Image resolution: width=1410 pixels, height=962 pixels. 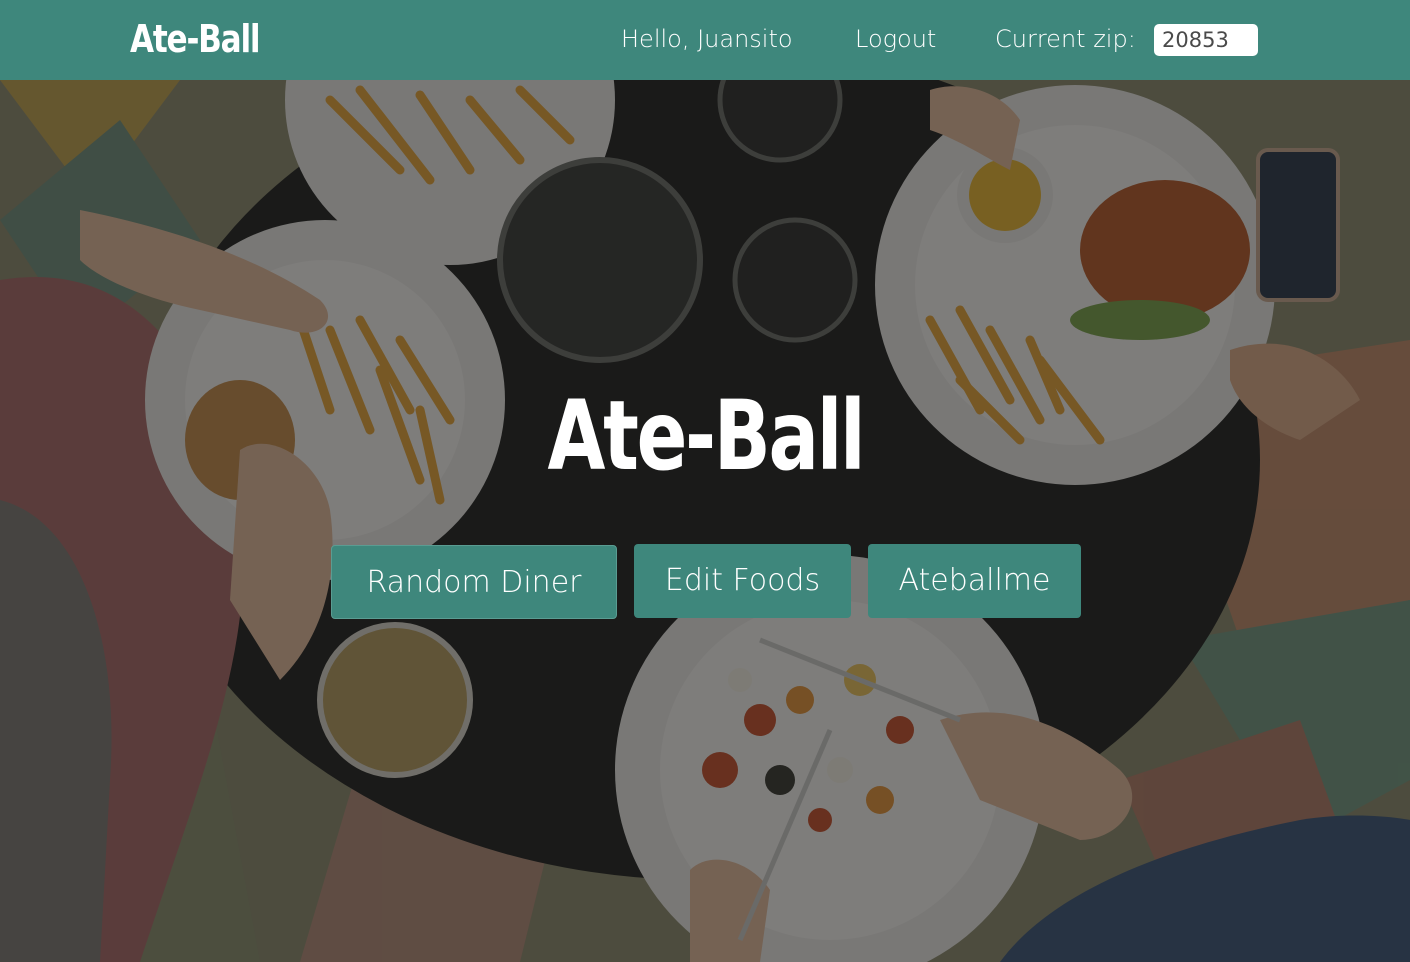 What do you see at coordinates (474, 582) in the screenshot?
I see `random-diner-button: Random Diner` at bounding box center [474, 582].